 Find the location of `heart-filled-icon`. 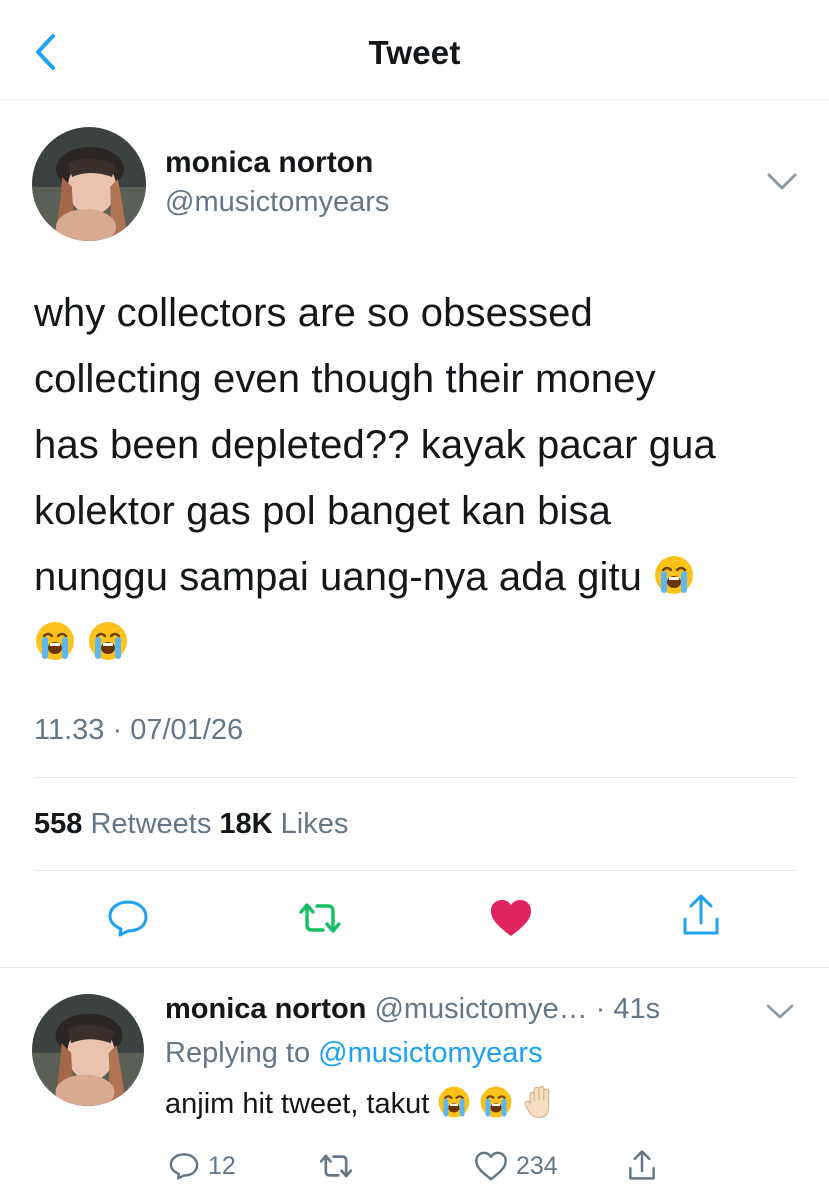

heart-filled-icon is located at coordinates (511, 918).